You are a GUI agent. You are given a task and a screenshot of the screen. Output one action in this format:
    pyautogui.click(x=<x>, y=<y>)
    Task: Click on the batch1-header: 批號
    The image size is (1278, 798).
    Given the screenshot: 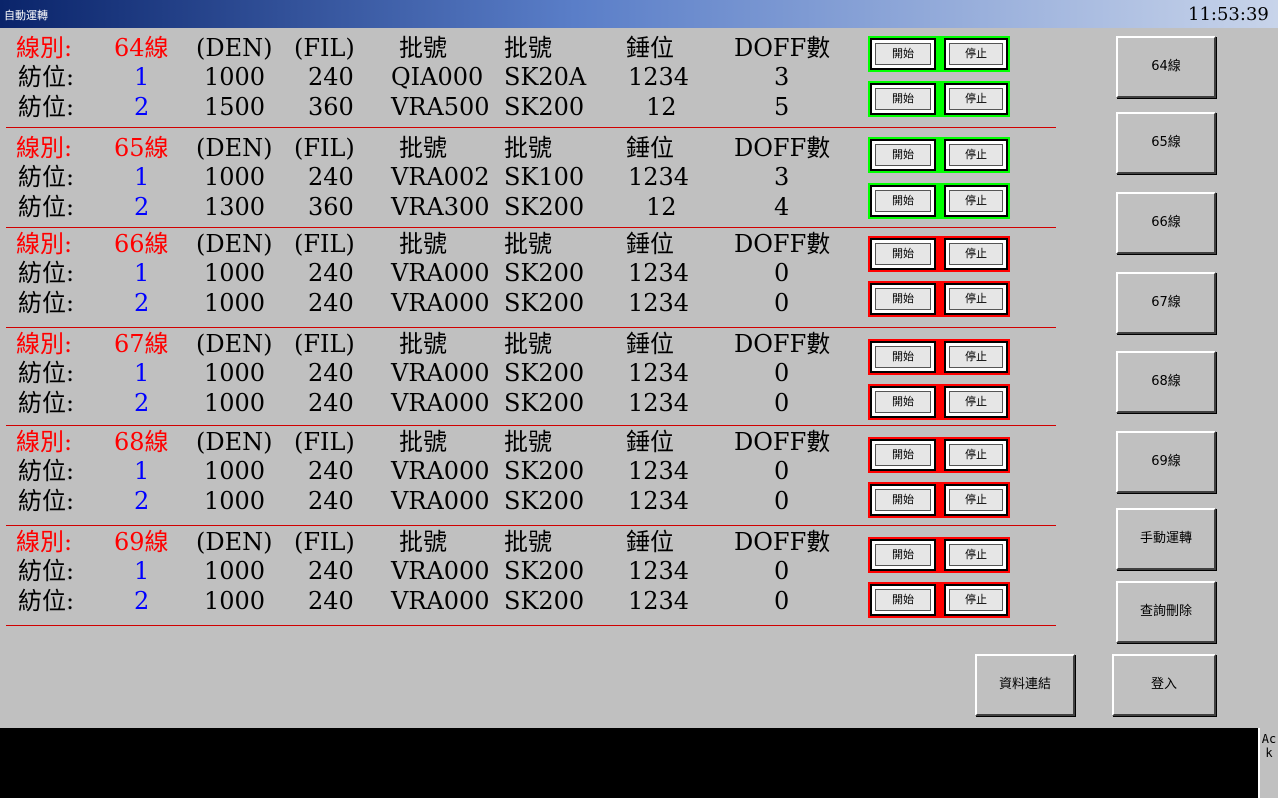 What is the action you would take?
    pyautogui.click(x=423, y=48)
    